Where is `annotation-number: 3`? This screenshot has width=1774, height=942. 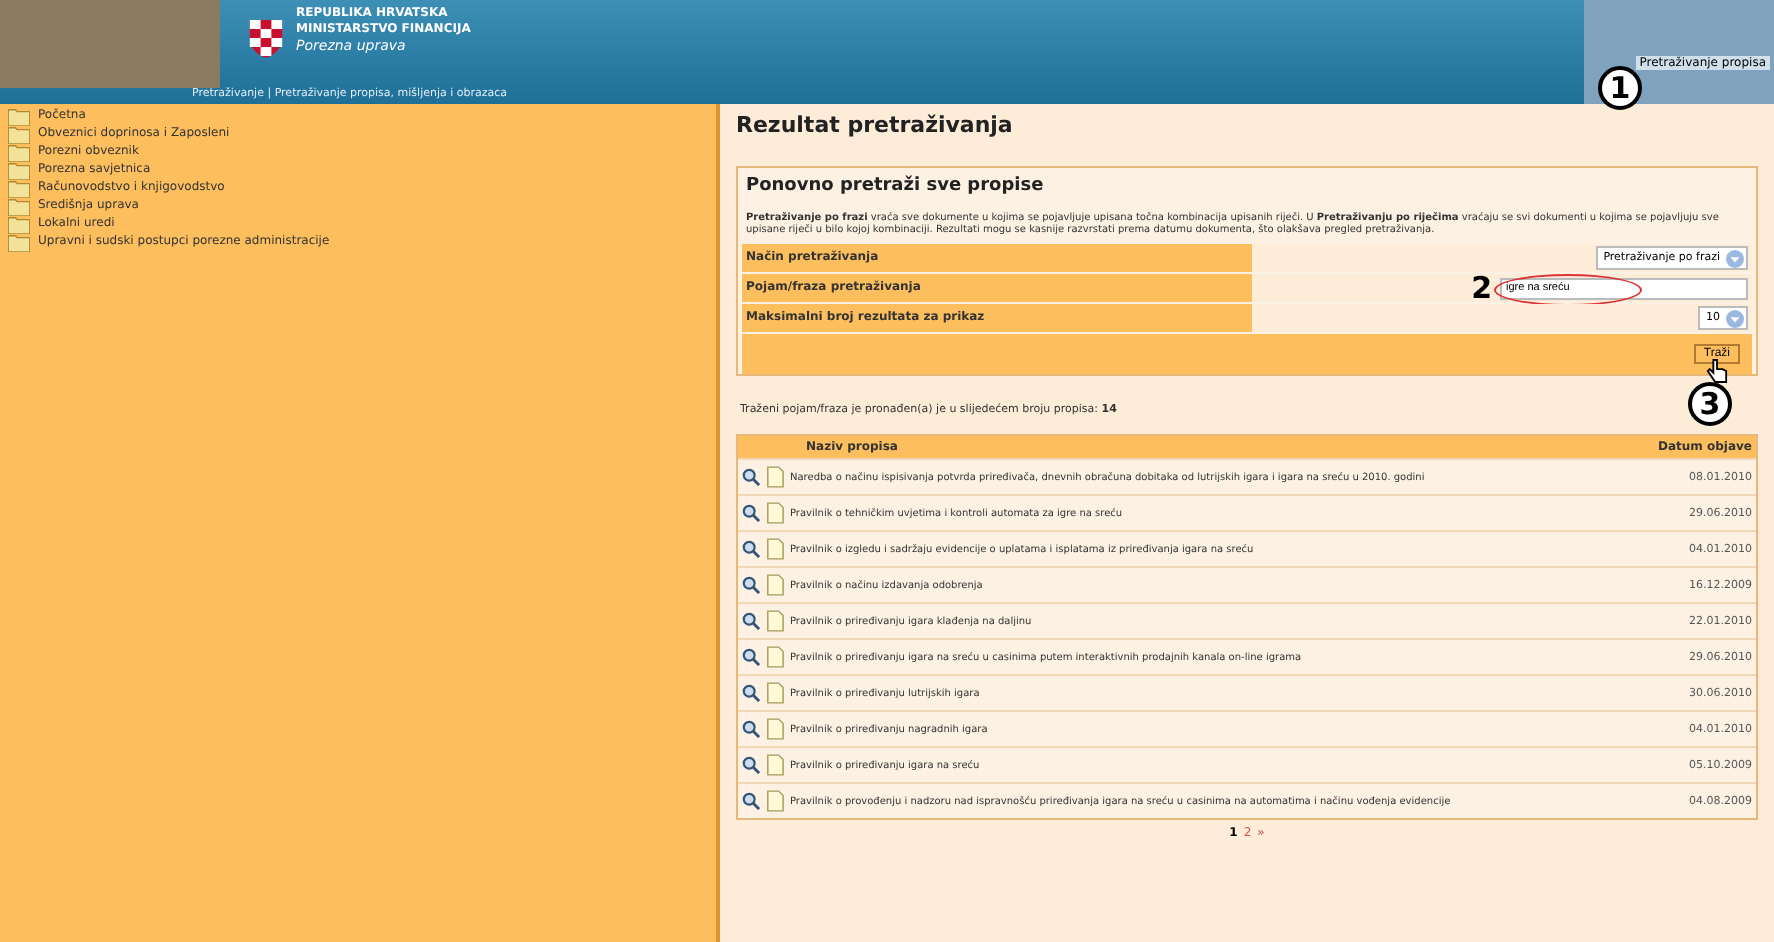
annotation-number: 3 is located at coordinates (1710, 404).